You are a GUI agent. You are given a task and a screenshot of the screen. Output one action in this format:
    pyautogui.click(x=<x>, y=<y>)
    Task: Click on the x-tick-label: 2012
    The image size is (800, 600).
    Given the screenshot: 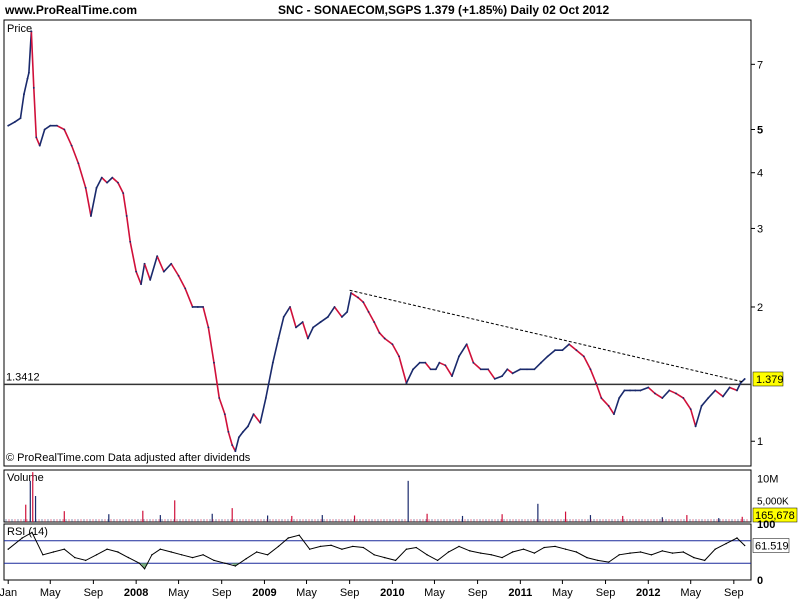 What is the action you would take?
    pyautogui.click(x=648, y=593)
    